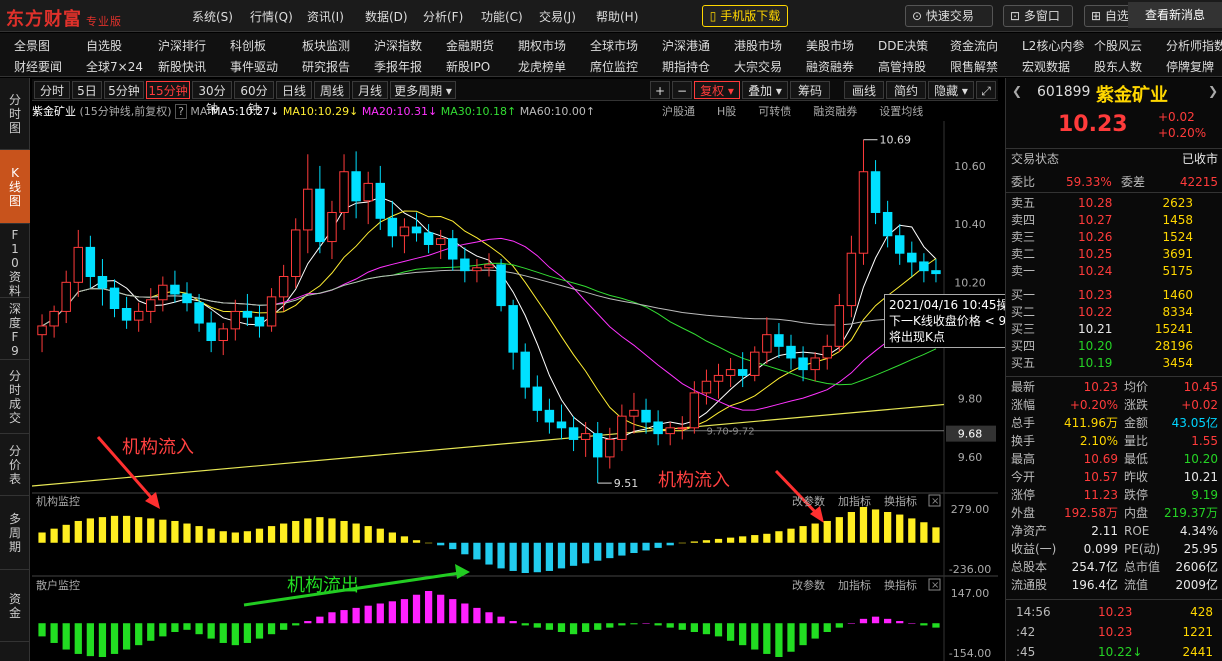 This screenshot has width=1222, height=661. Describe the element at coordinates (104, 45) in the screenshot. I see `nav-item-r1-1: 自选股` at that location.